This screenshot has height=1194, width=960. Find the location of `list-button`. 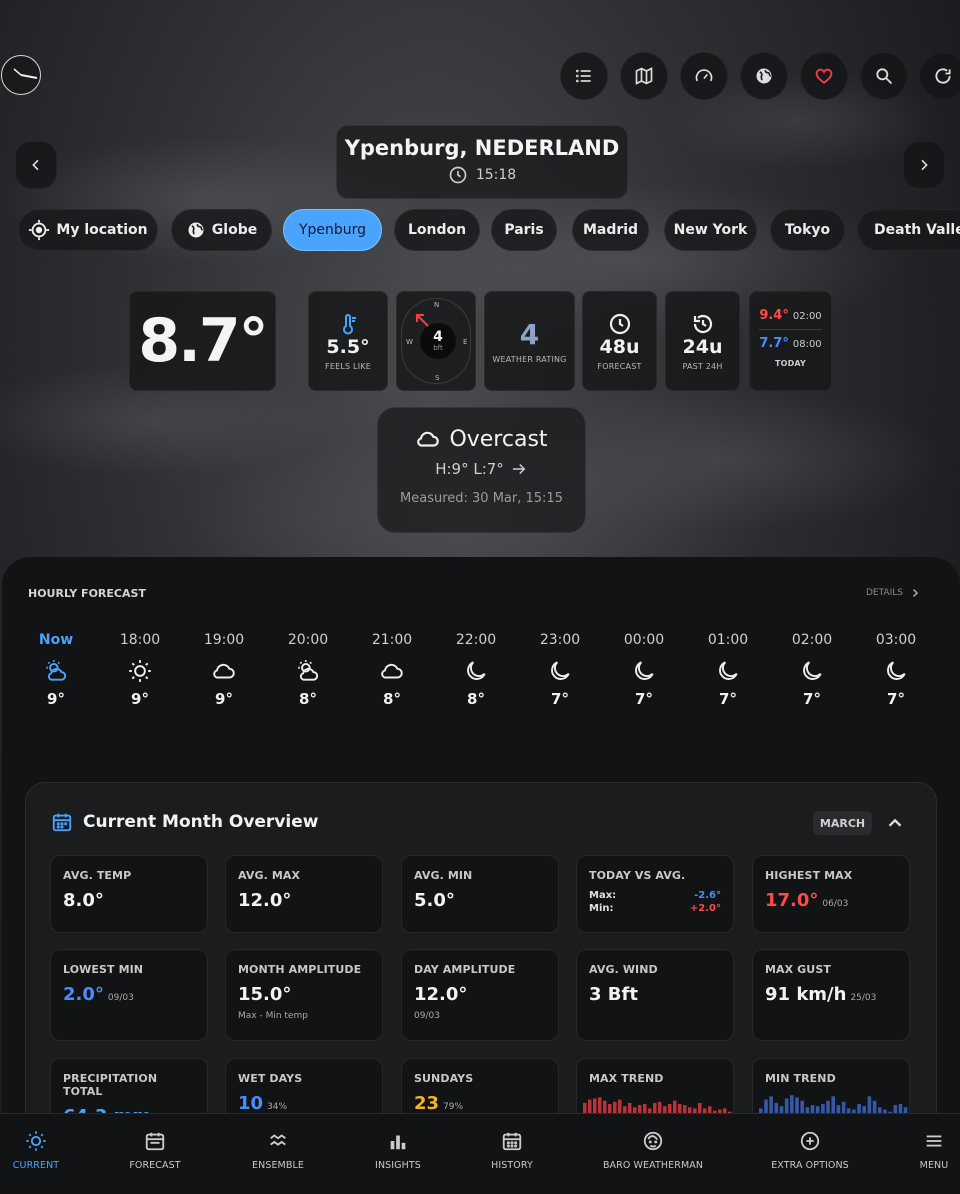

list-button is located at coordinates (584, 76).